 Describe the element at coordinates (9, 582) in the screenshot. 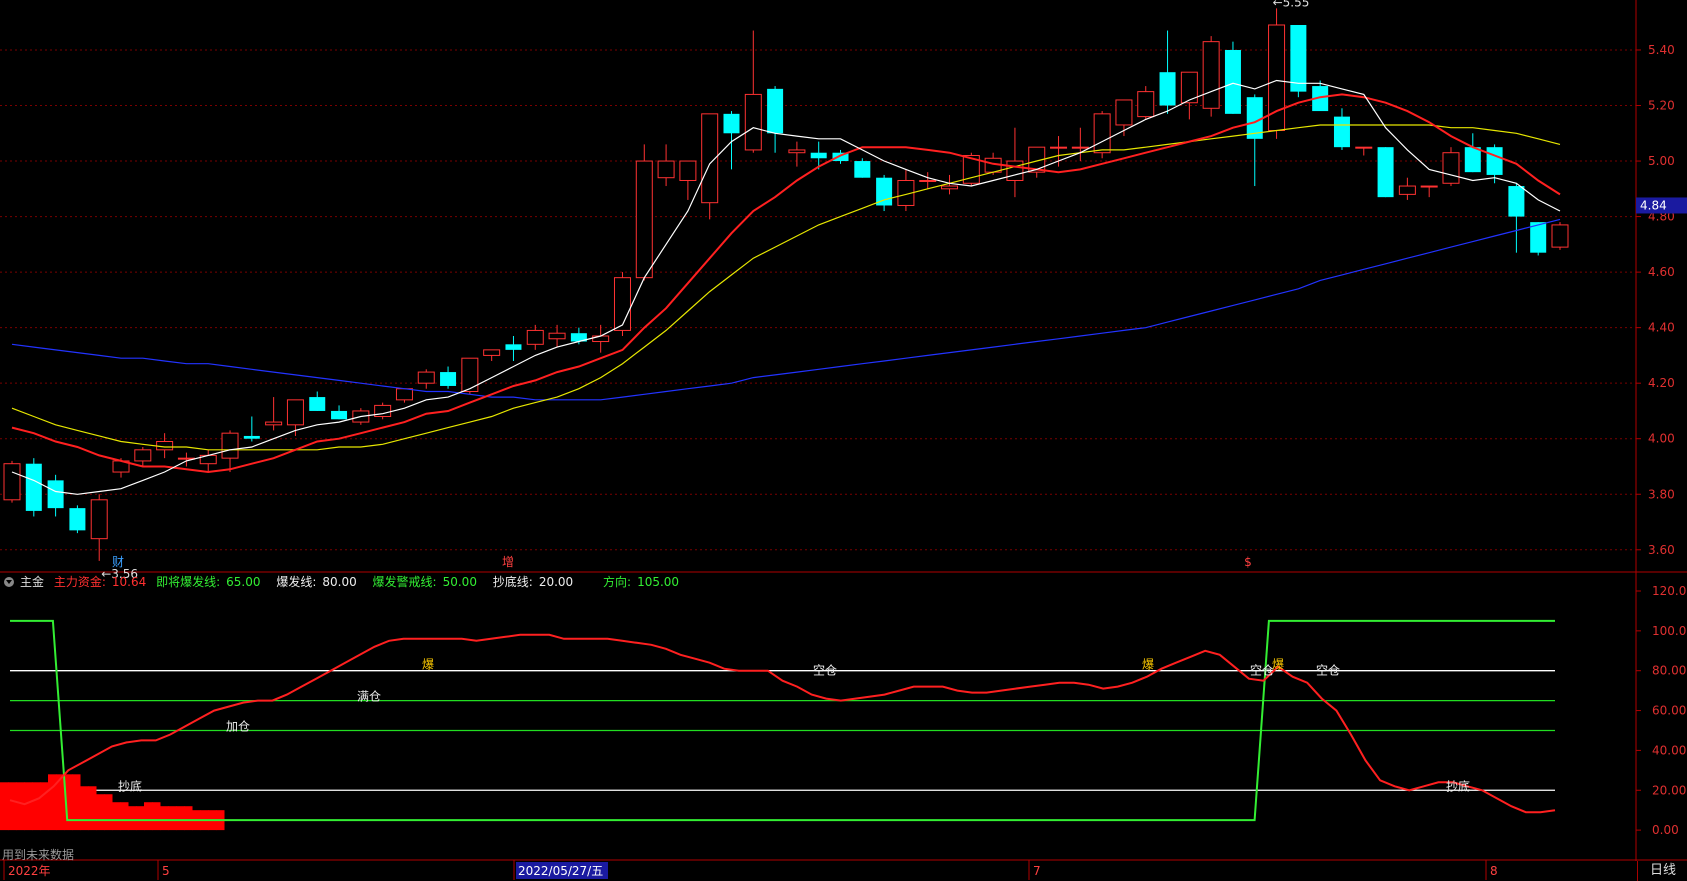

I see `menu-circle-icon` at that location.